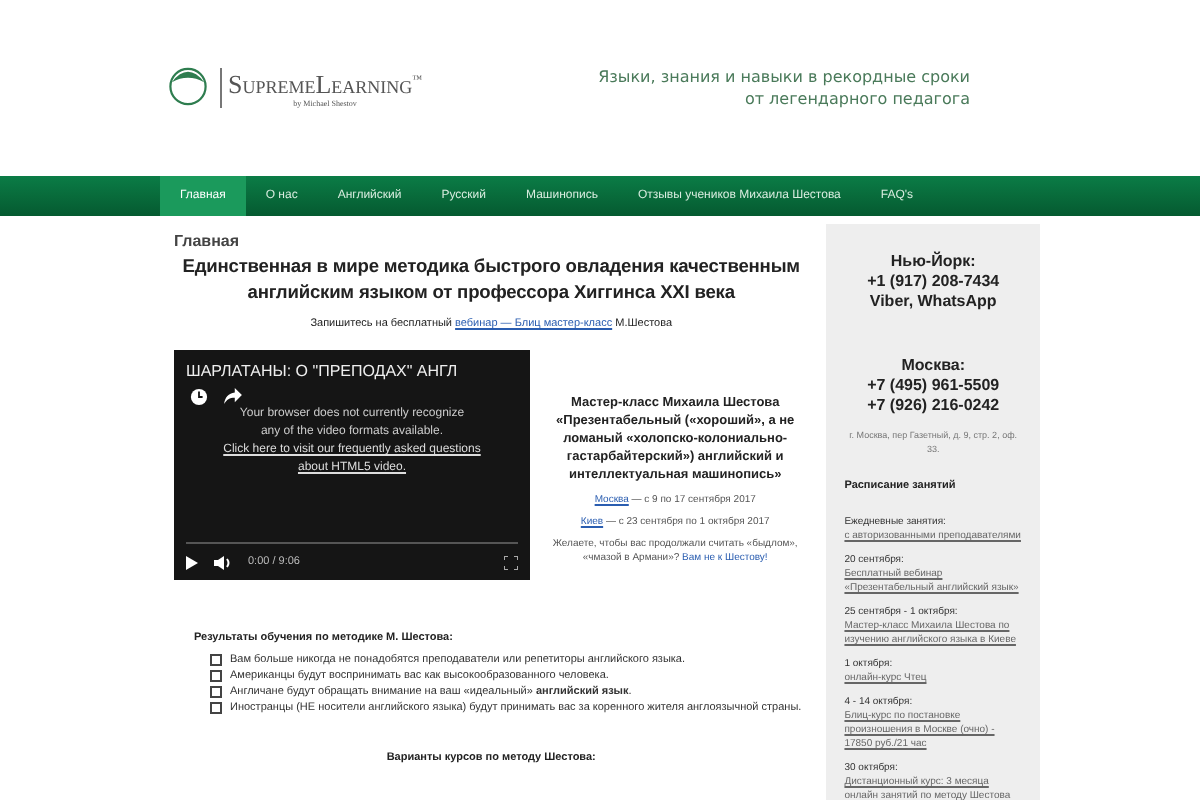  I want to click on fullscreen-icon, so click(511, 562).